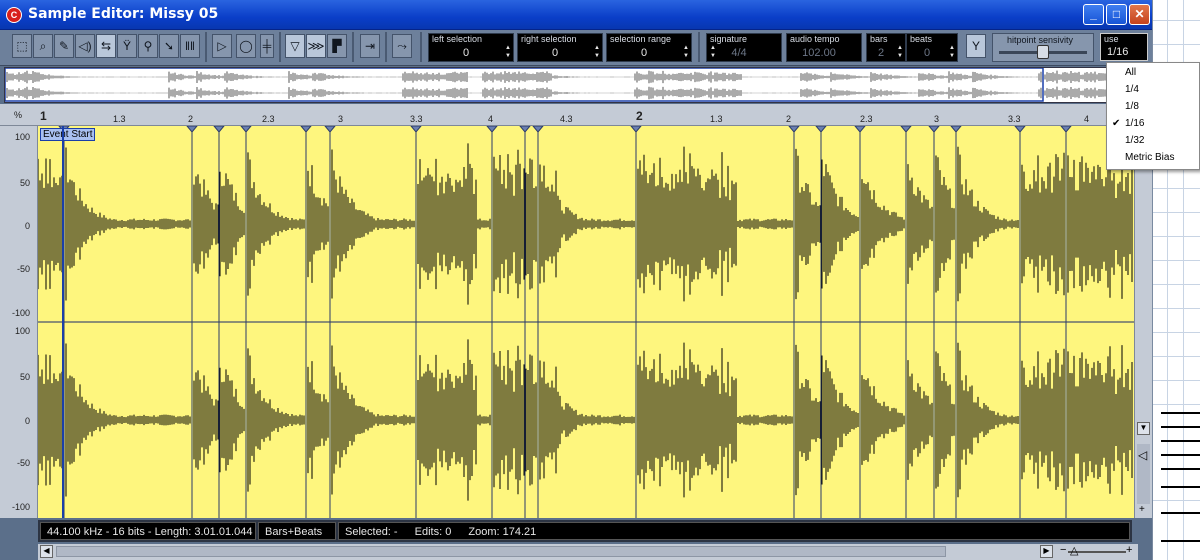 This screenshot has height=560, width=1200. I want to click on show-warp-icon: ⋙, so click(316, 46).